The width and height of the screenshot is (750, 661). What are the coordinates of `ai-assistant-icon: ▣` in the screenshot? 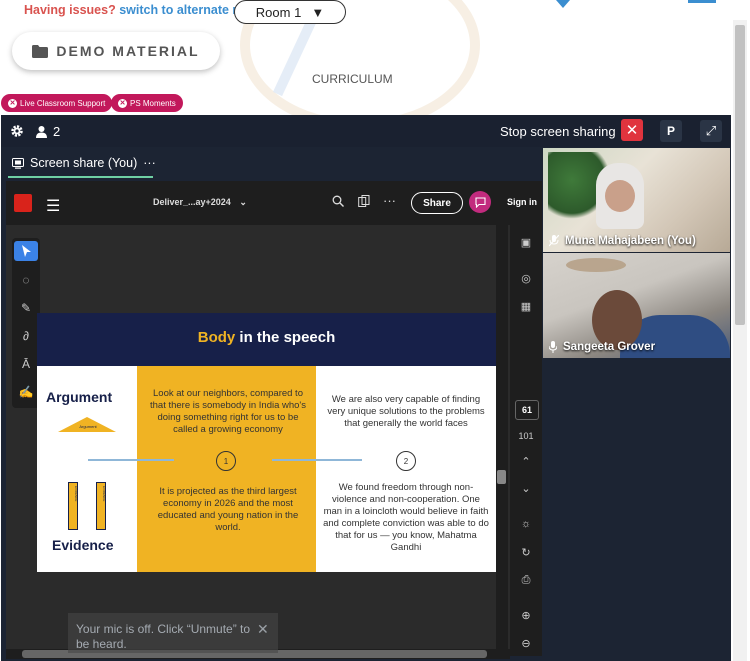 It's located at (526, 242).